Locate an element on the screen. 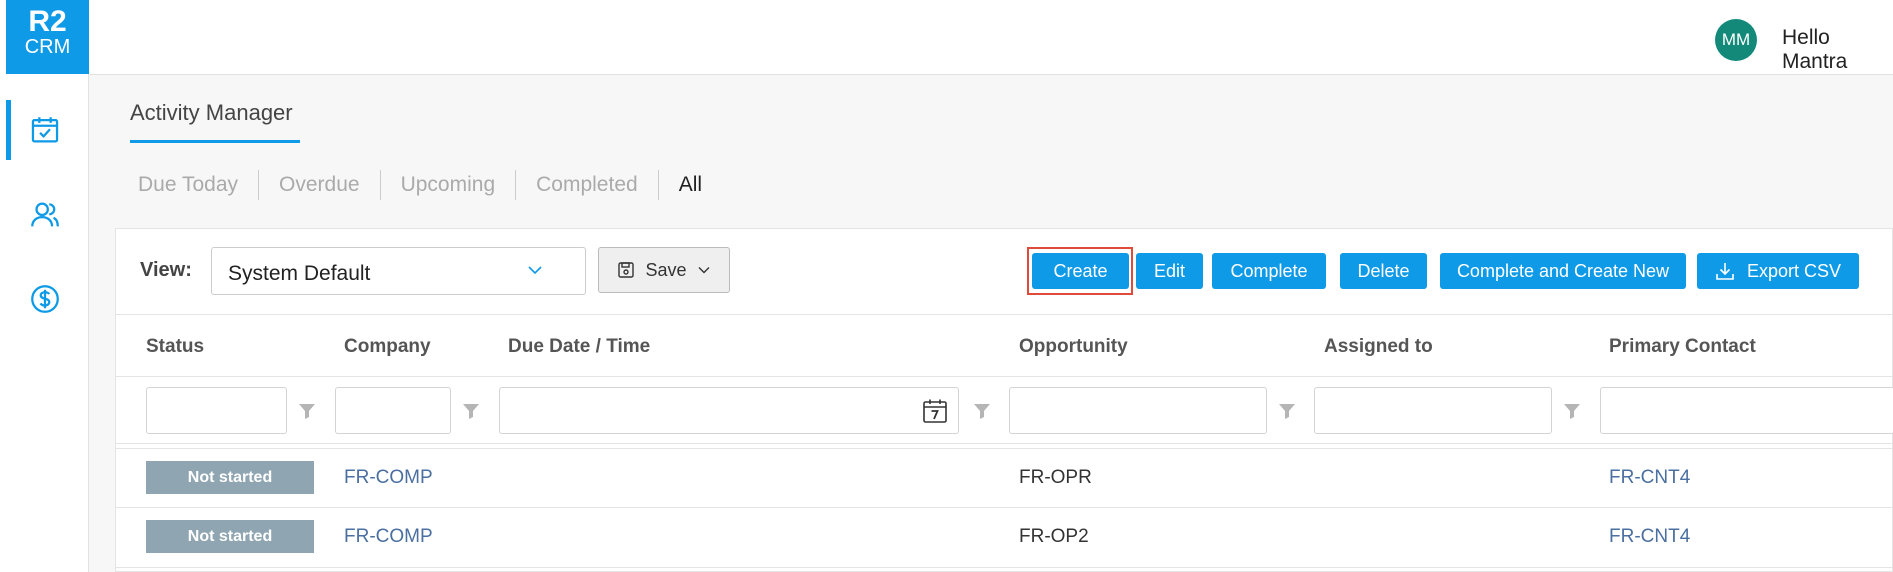 The height and width of the screenshot is (572, 1893). sidebar-item-activities is located at coordinates (44, 130).